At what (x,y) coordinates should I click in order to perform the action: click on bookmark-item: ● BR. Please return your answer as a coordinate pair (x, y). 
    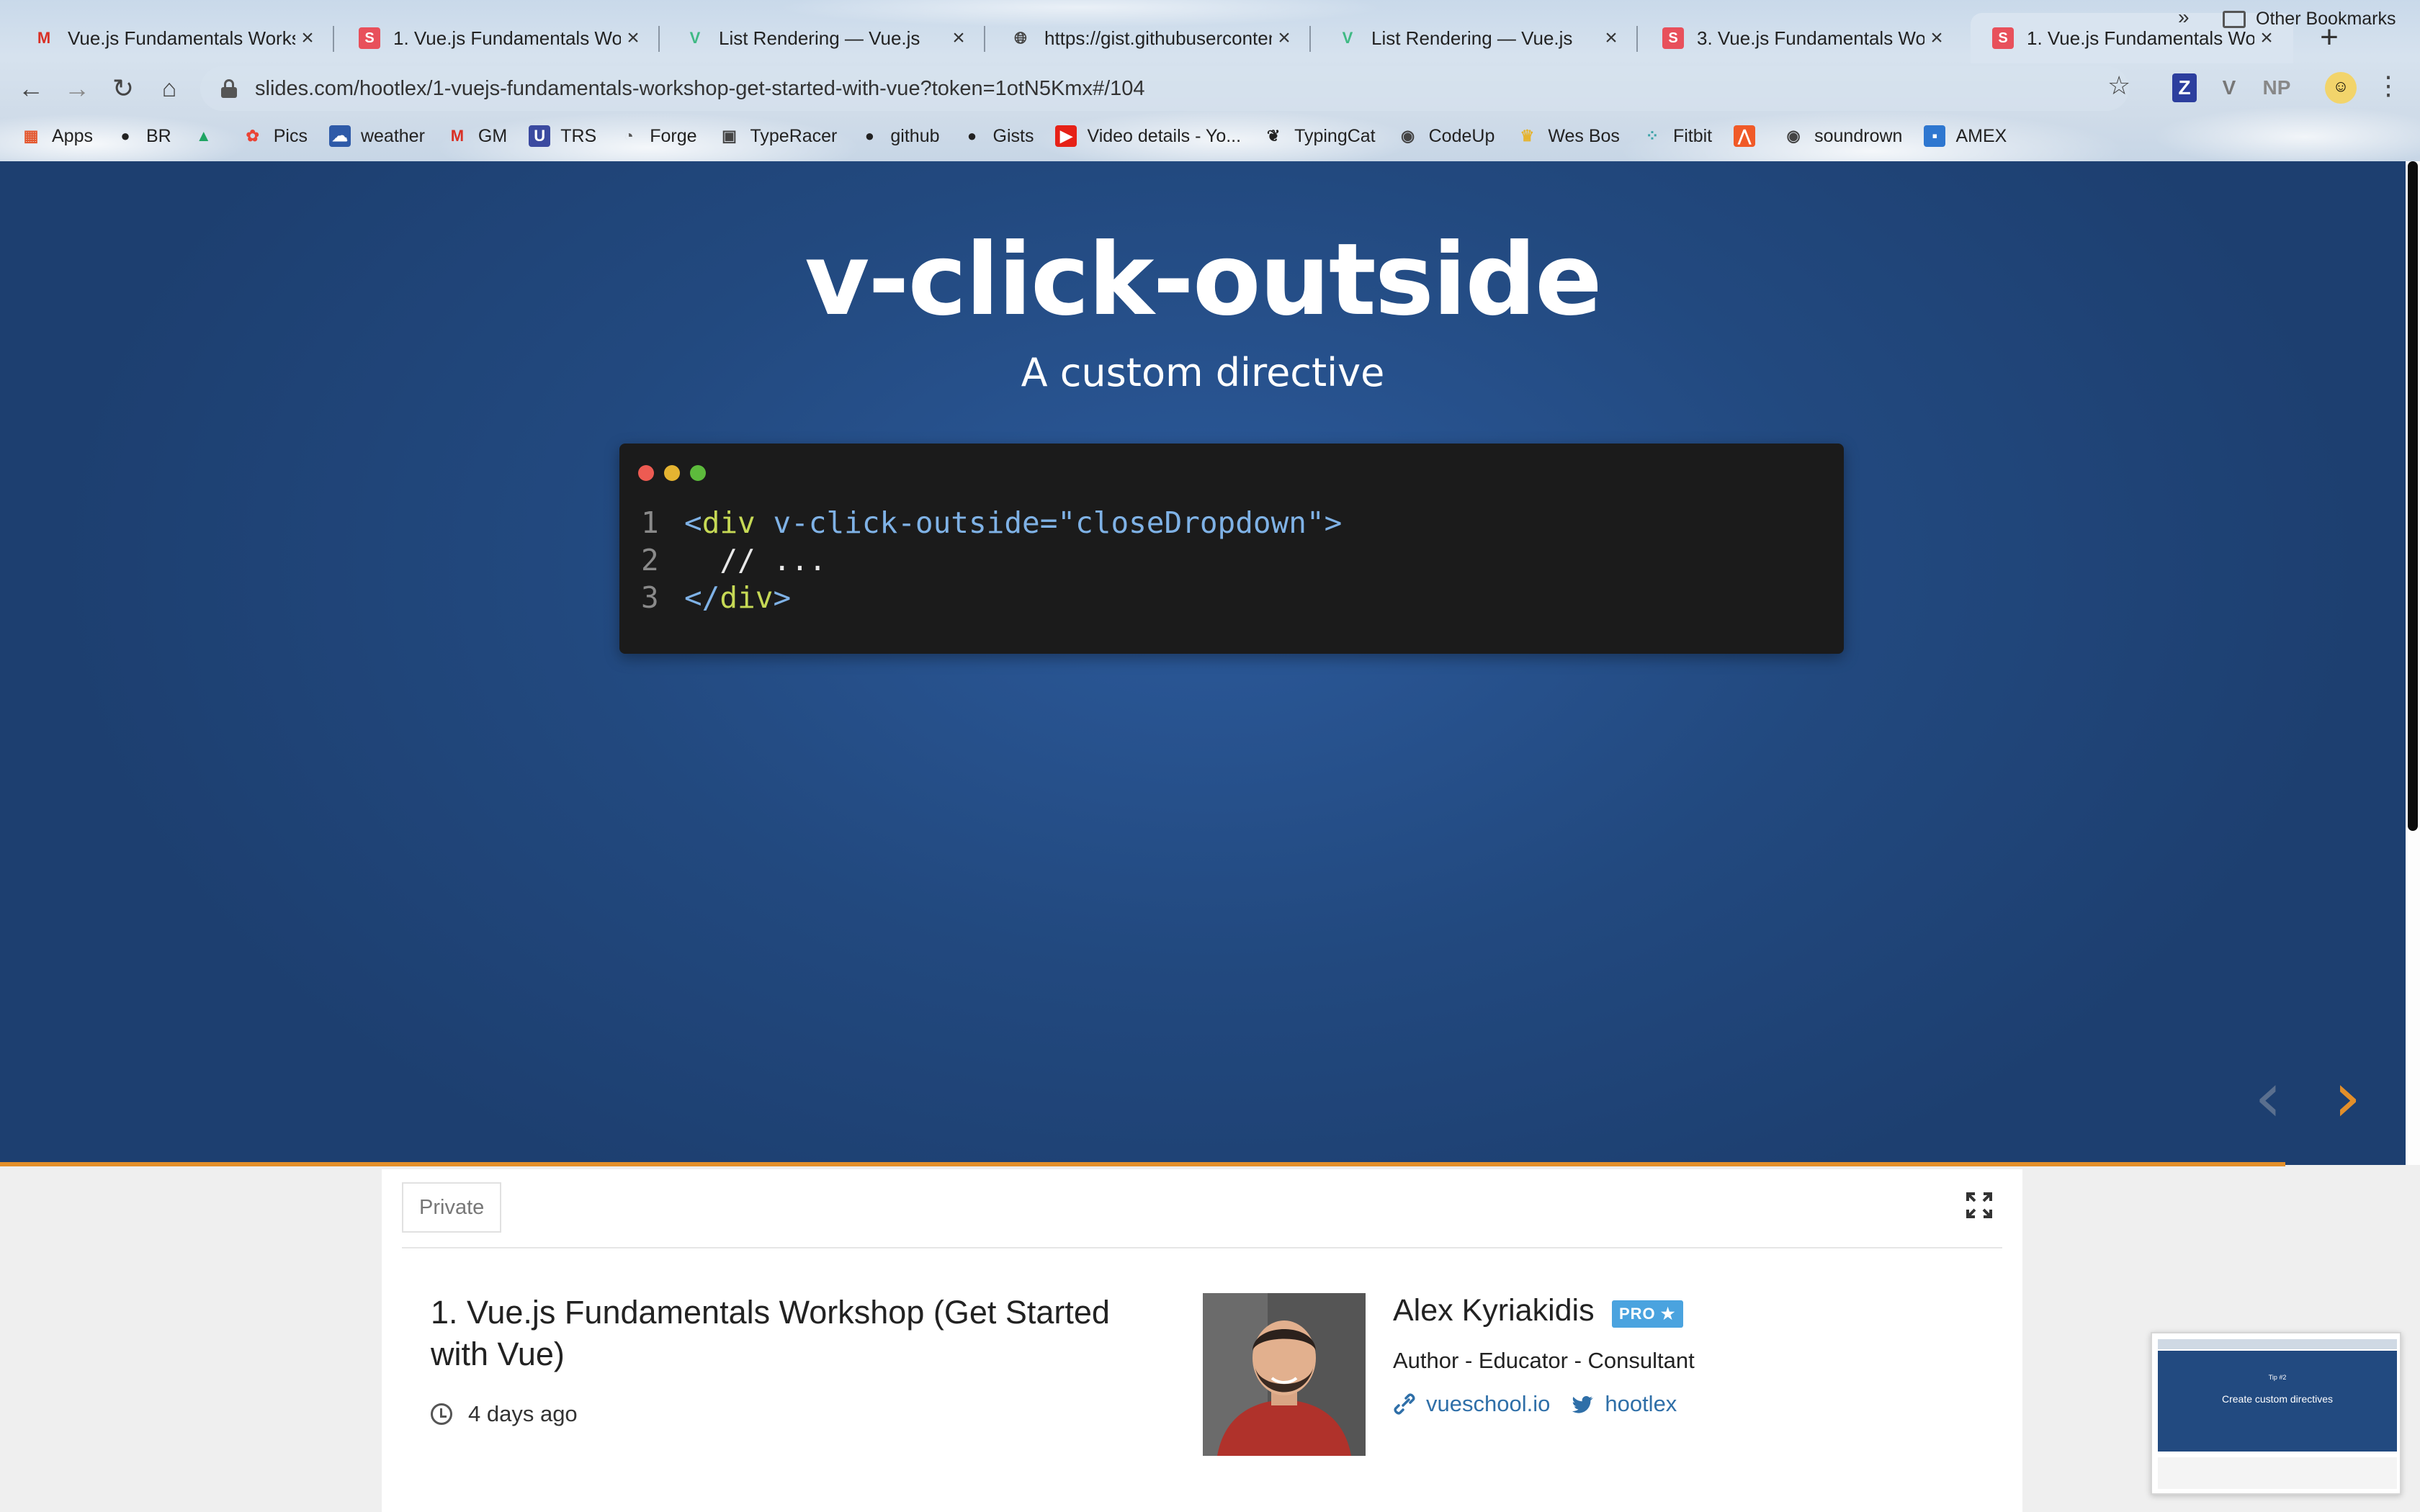
    Looking at the image, I should click on (143, 136).